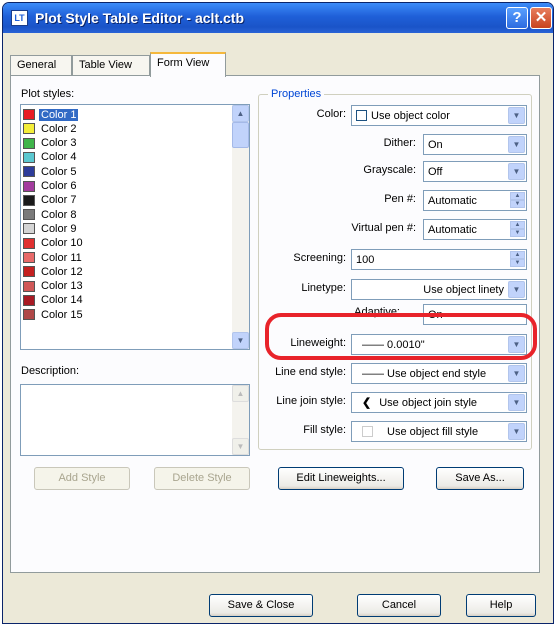 The height and width of the screenshot is (626, 556). I want to click on line-join-style-combo: ❮ Use object join style ▼, so click(439, 402).